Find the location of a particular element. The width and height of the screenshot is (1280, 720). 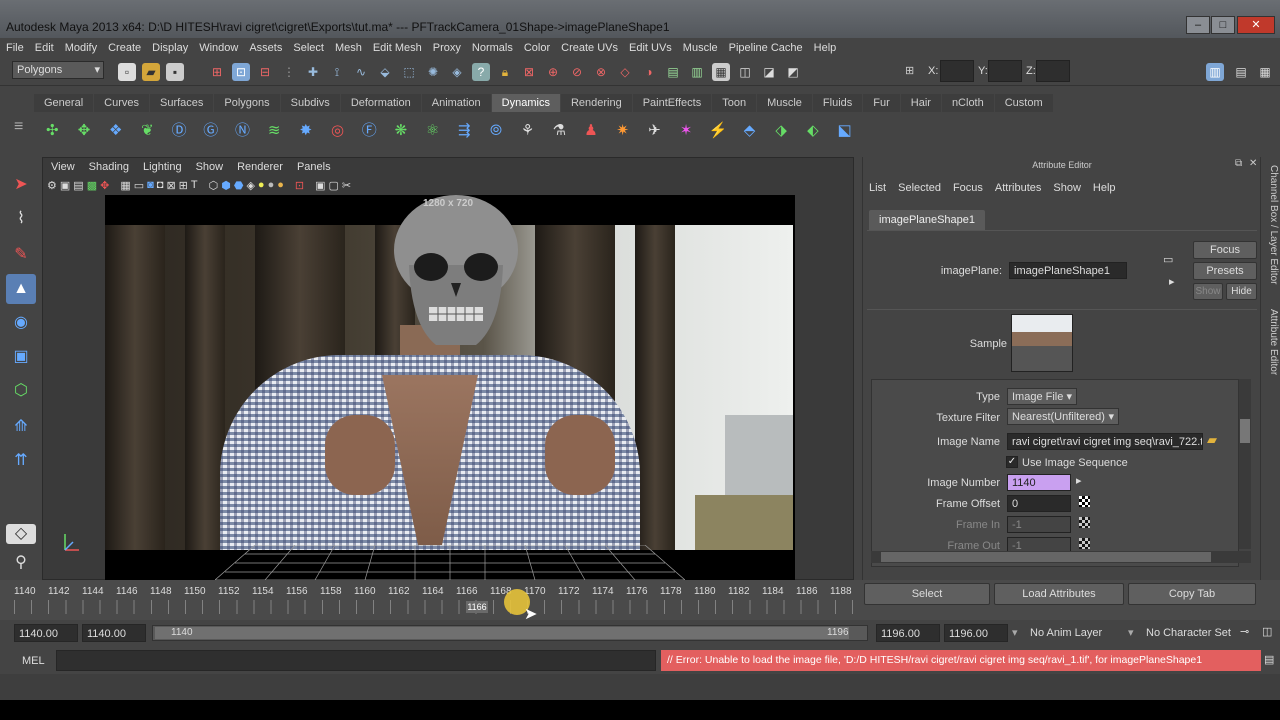

ae-menu-attributes: Attributes is located at coordinates (1018, 188).